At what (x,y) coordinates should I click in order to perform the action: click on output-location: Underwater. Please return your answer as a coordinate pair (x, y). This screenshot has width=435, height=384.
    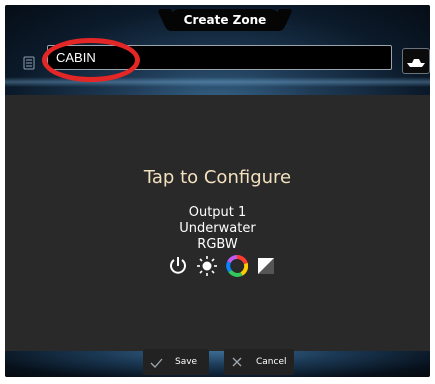
    Looking at the image, I should click on (217, 228).